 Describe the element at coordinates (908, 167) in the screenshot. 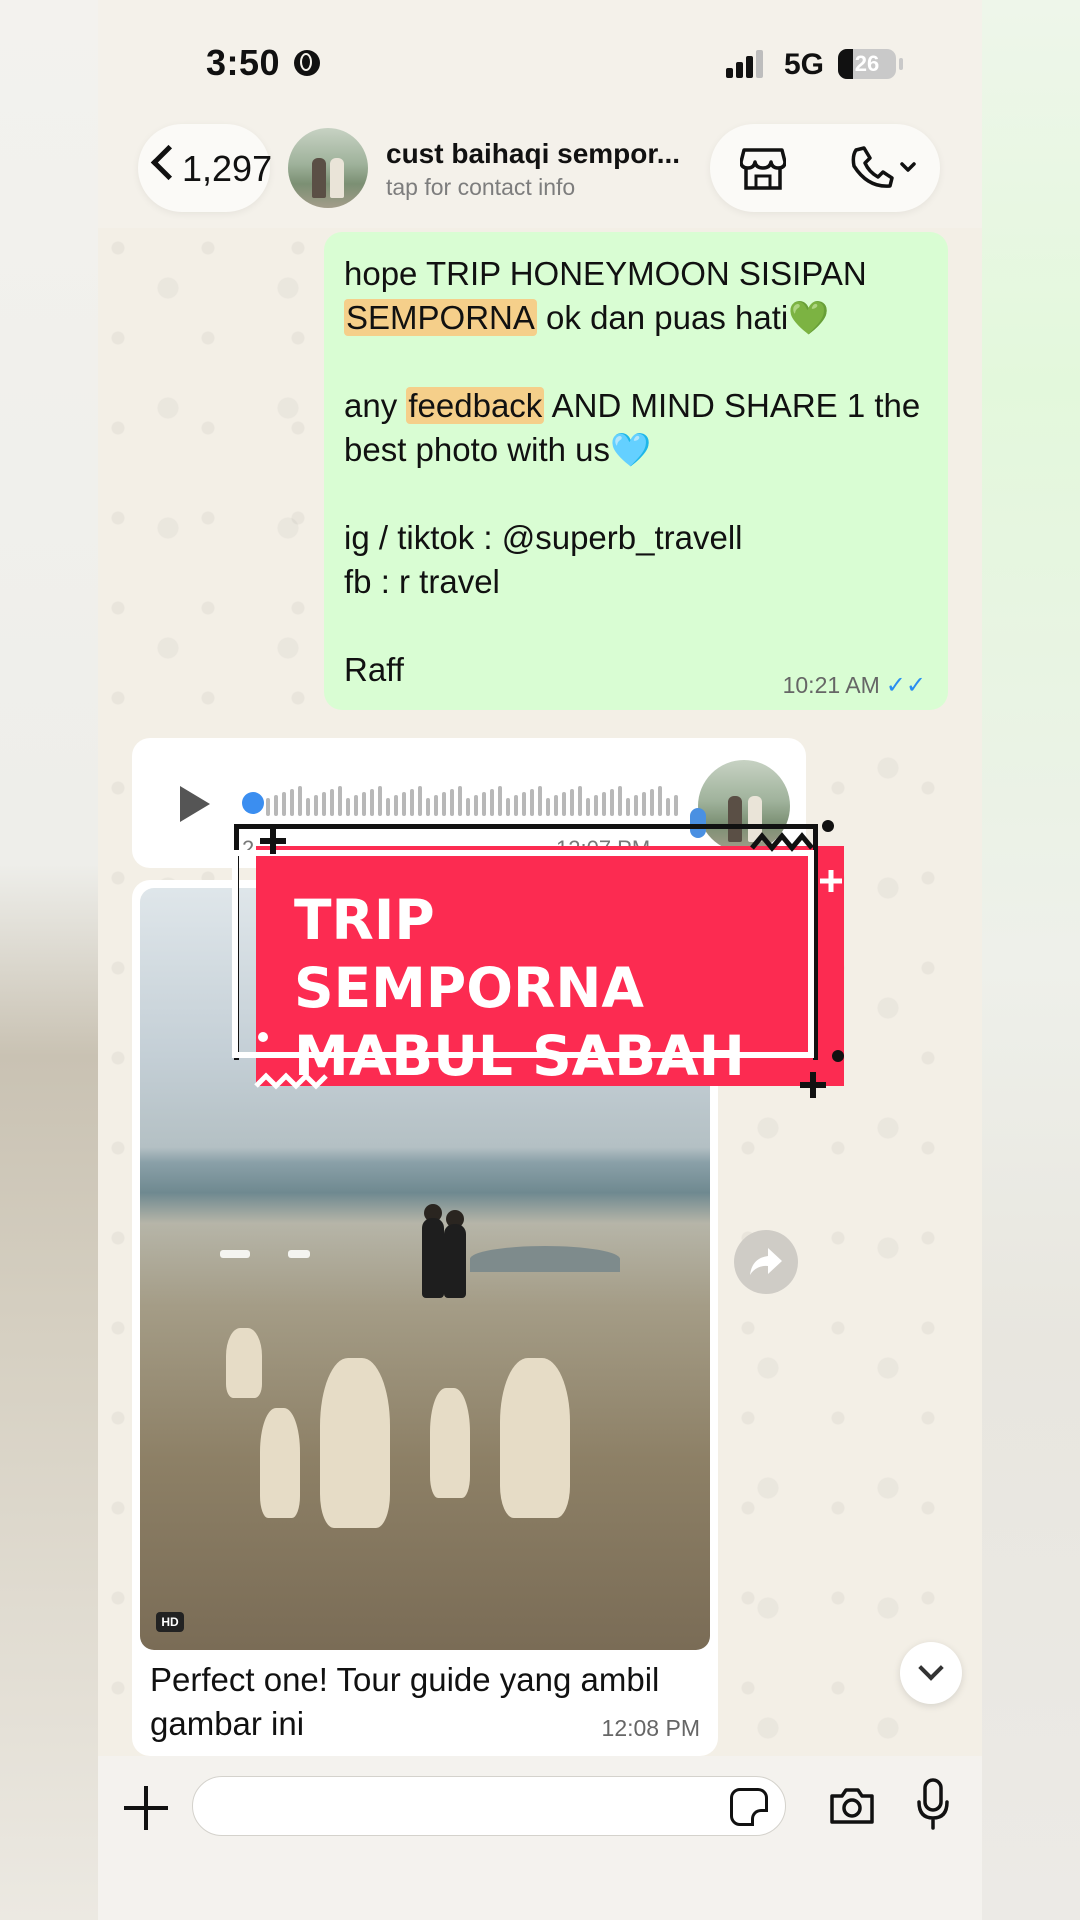

I see `chevron-down-icon` at that location.